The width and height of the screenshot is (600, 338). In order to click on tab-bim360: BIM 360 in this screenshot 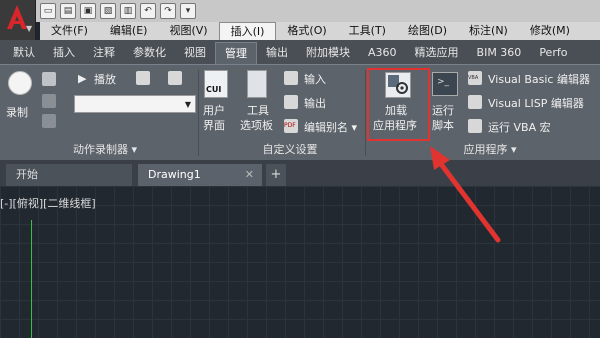, I will do `click(499, 53)`.